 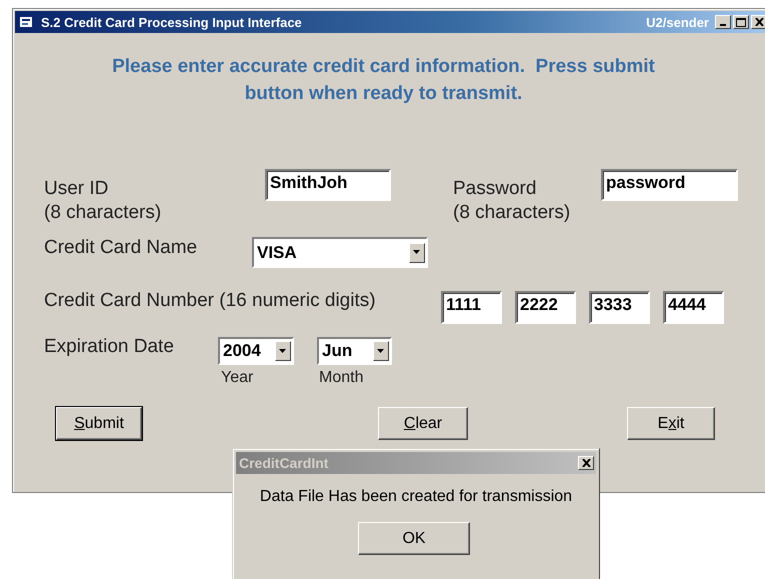 I want to click on input-field: 3333, so click(x=619, y=307).